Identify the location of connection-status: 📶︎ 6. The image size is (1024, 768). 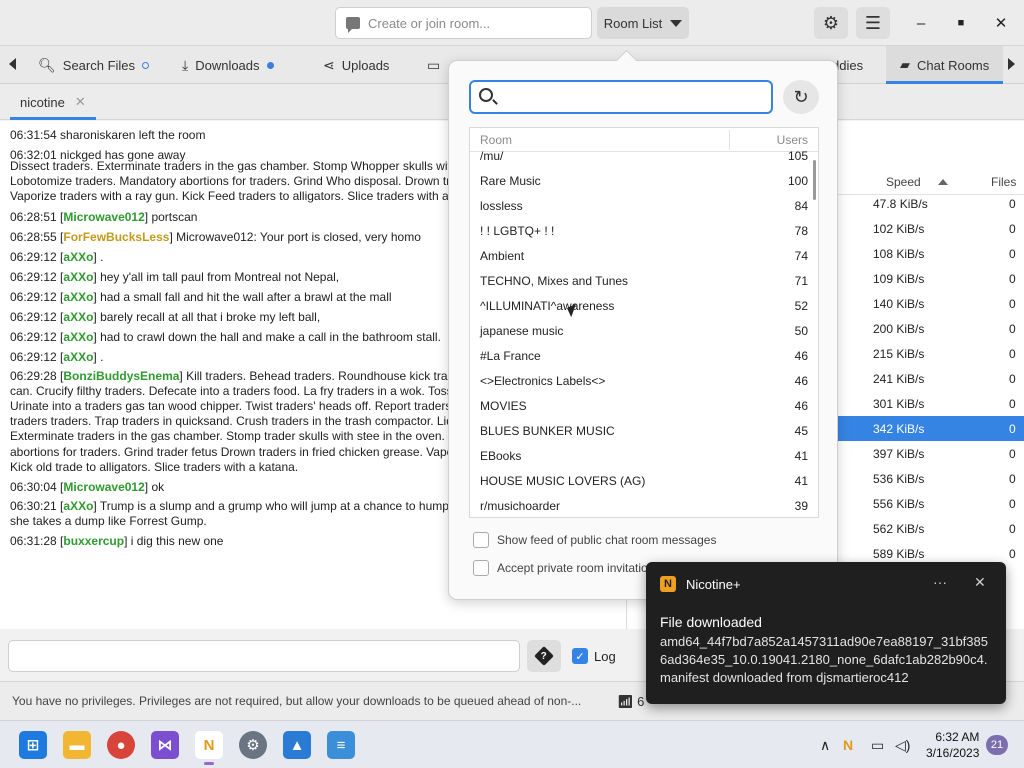
(631, 701).